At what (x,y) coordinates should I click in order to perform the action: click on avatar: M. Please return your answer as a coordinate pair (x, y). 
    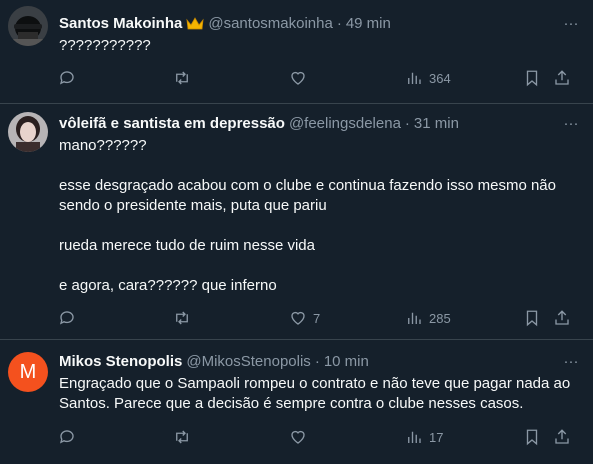
    Looking at the image, I should click on (28, 372).